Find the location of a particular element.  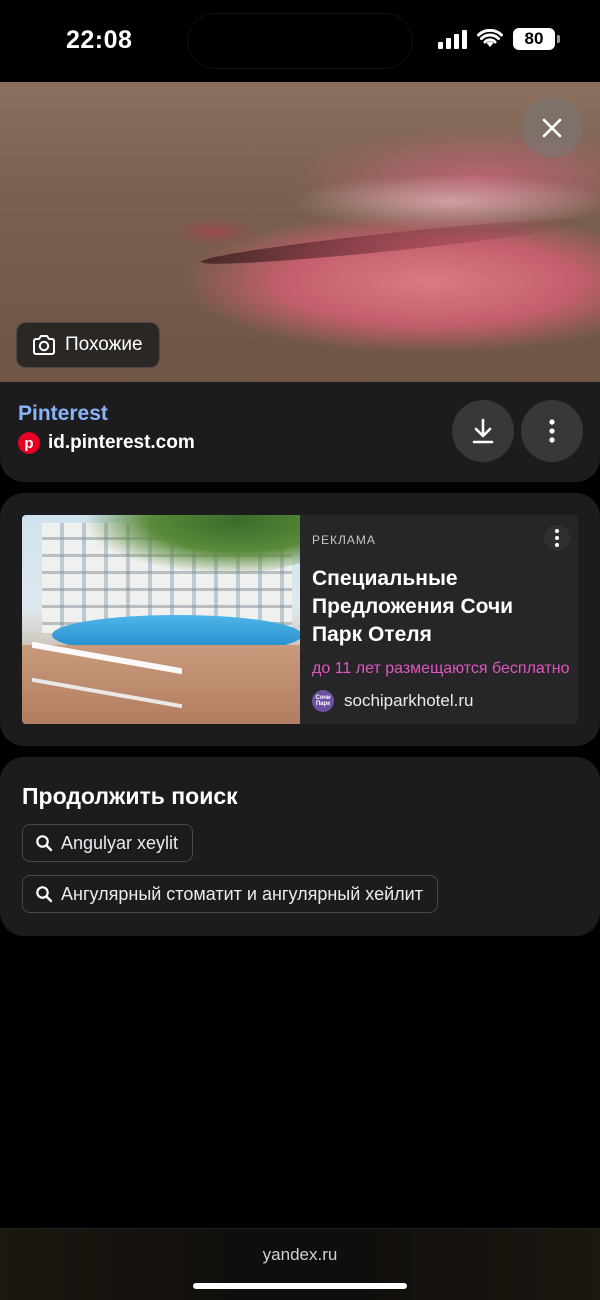

similar-images-label: Похожие is located at coordinates (104, 344).